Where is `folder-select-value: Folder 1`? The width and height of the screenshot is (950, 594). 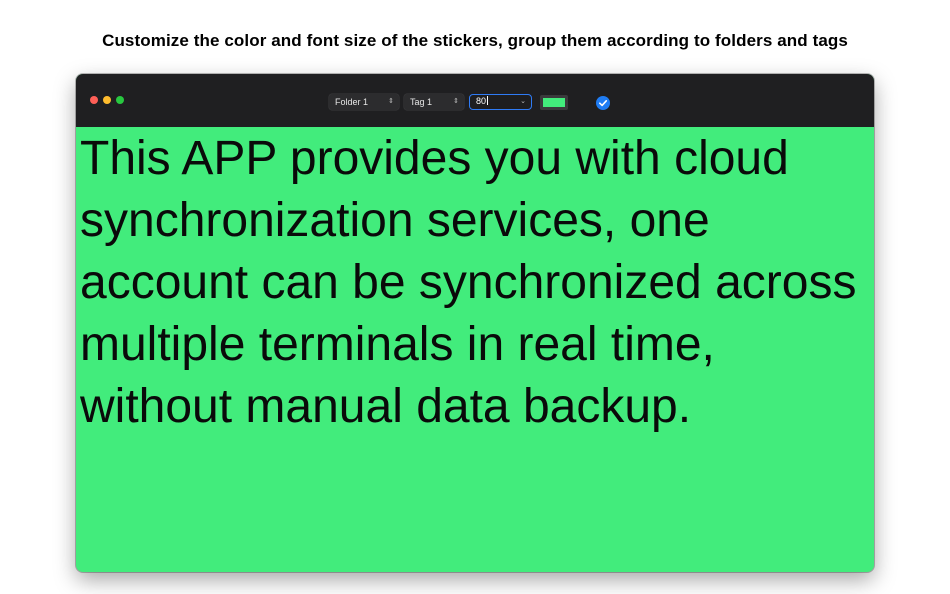
folder-select-value: Folder 1 is located at coordinates (352, 102).